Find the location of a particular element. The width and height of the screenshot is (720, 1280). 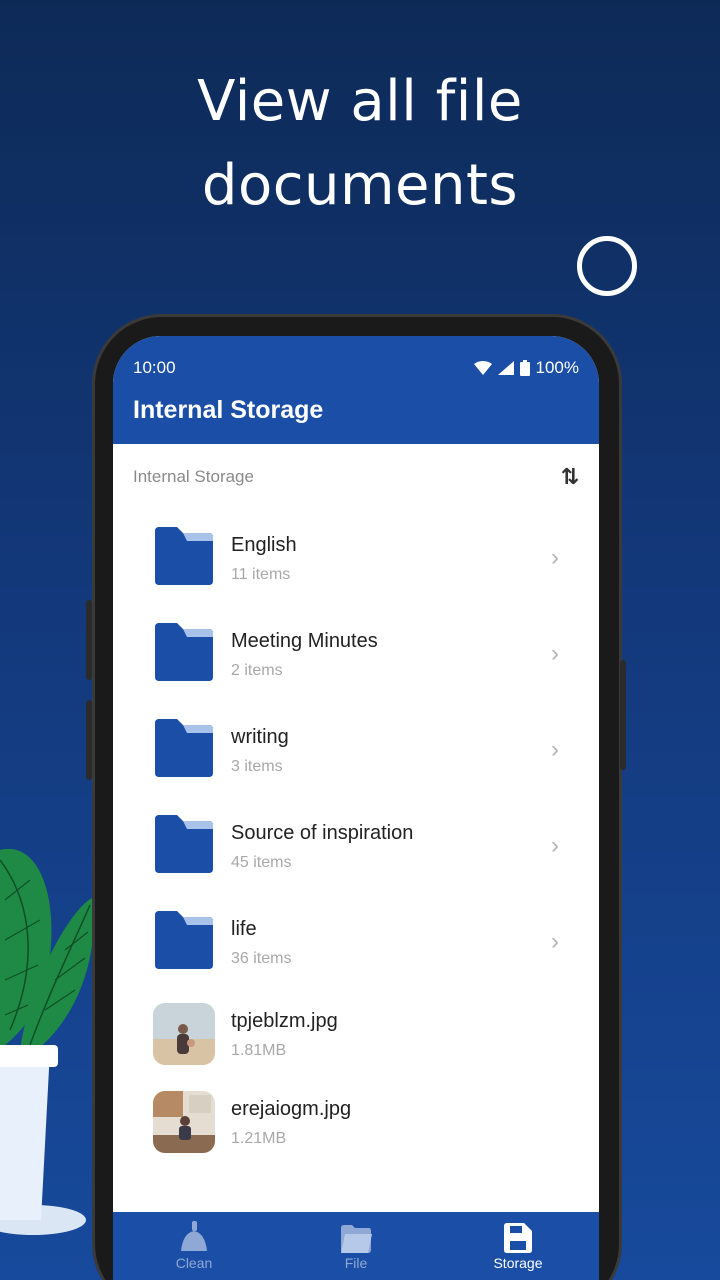

breadcrumb: Internal Storage is located at coordinates (193, 476).